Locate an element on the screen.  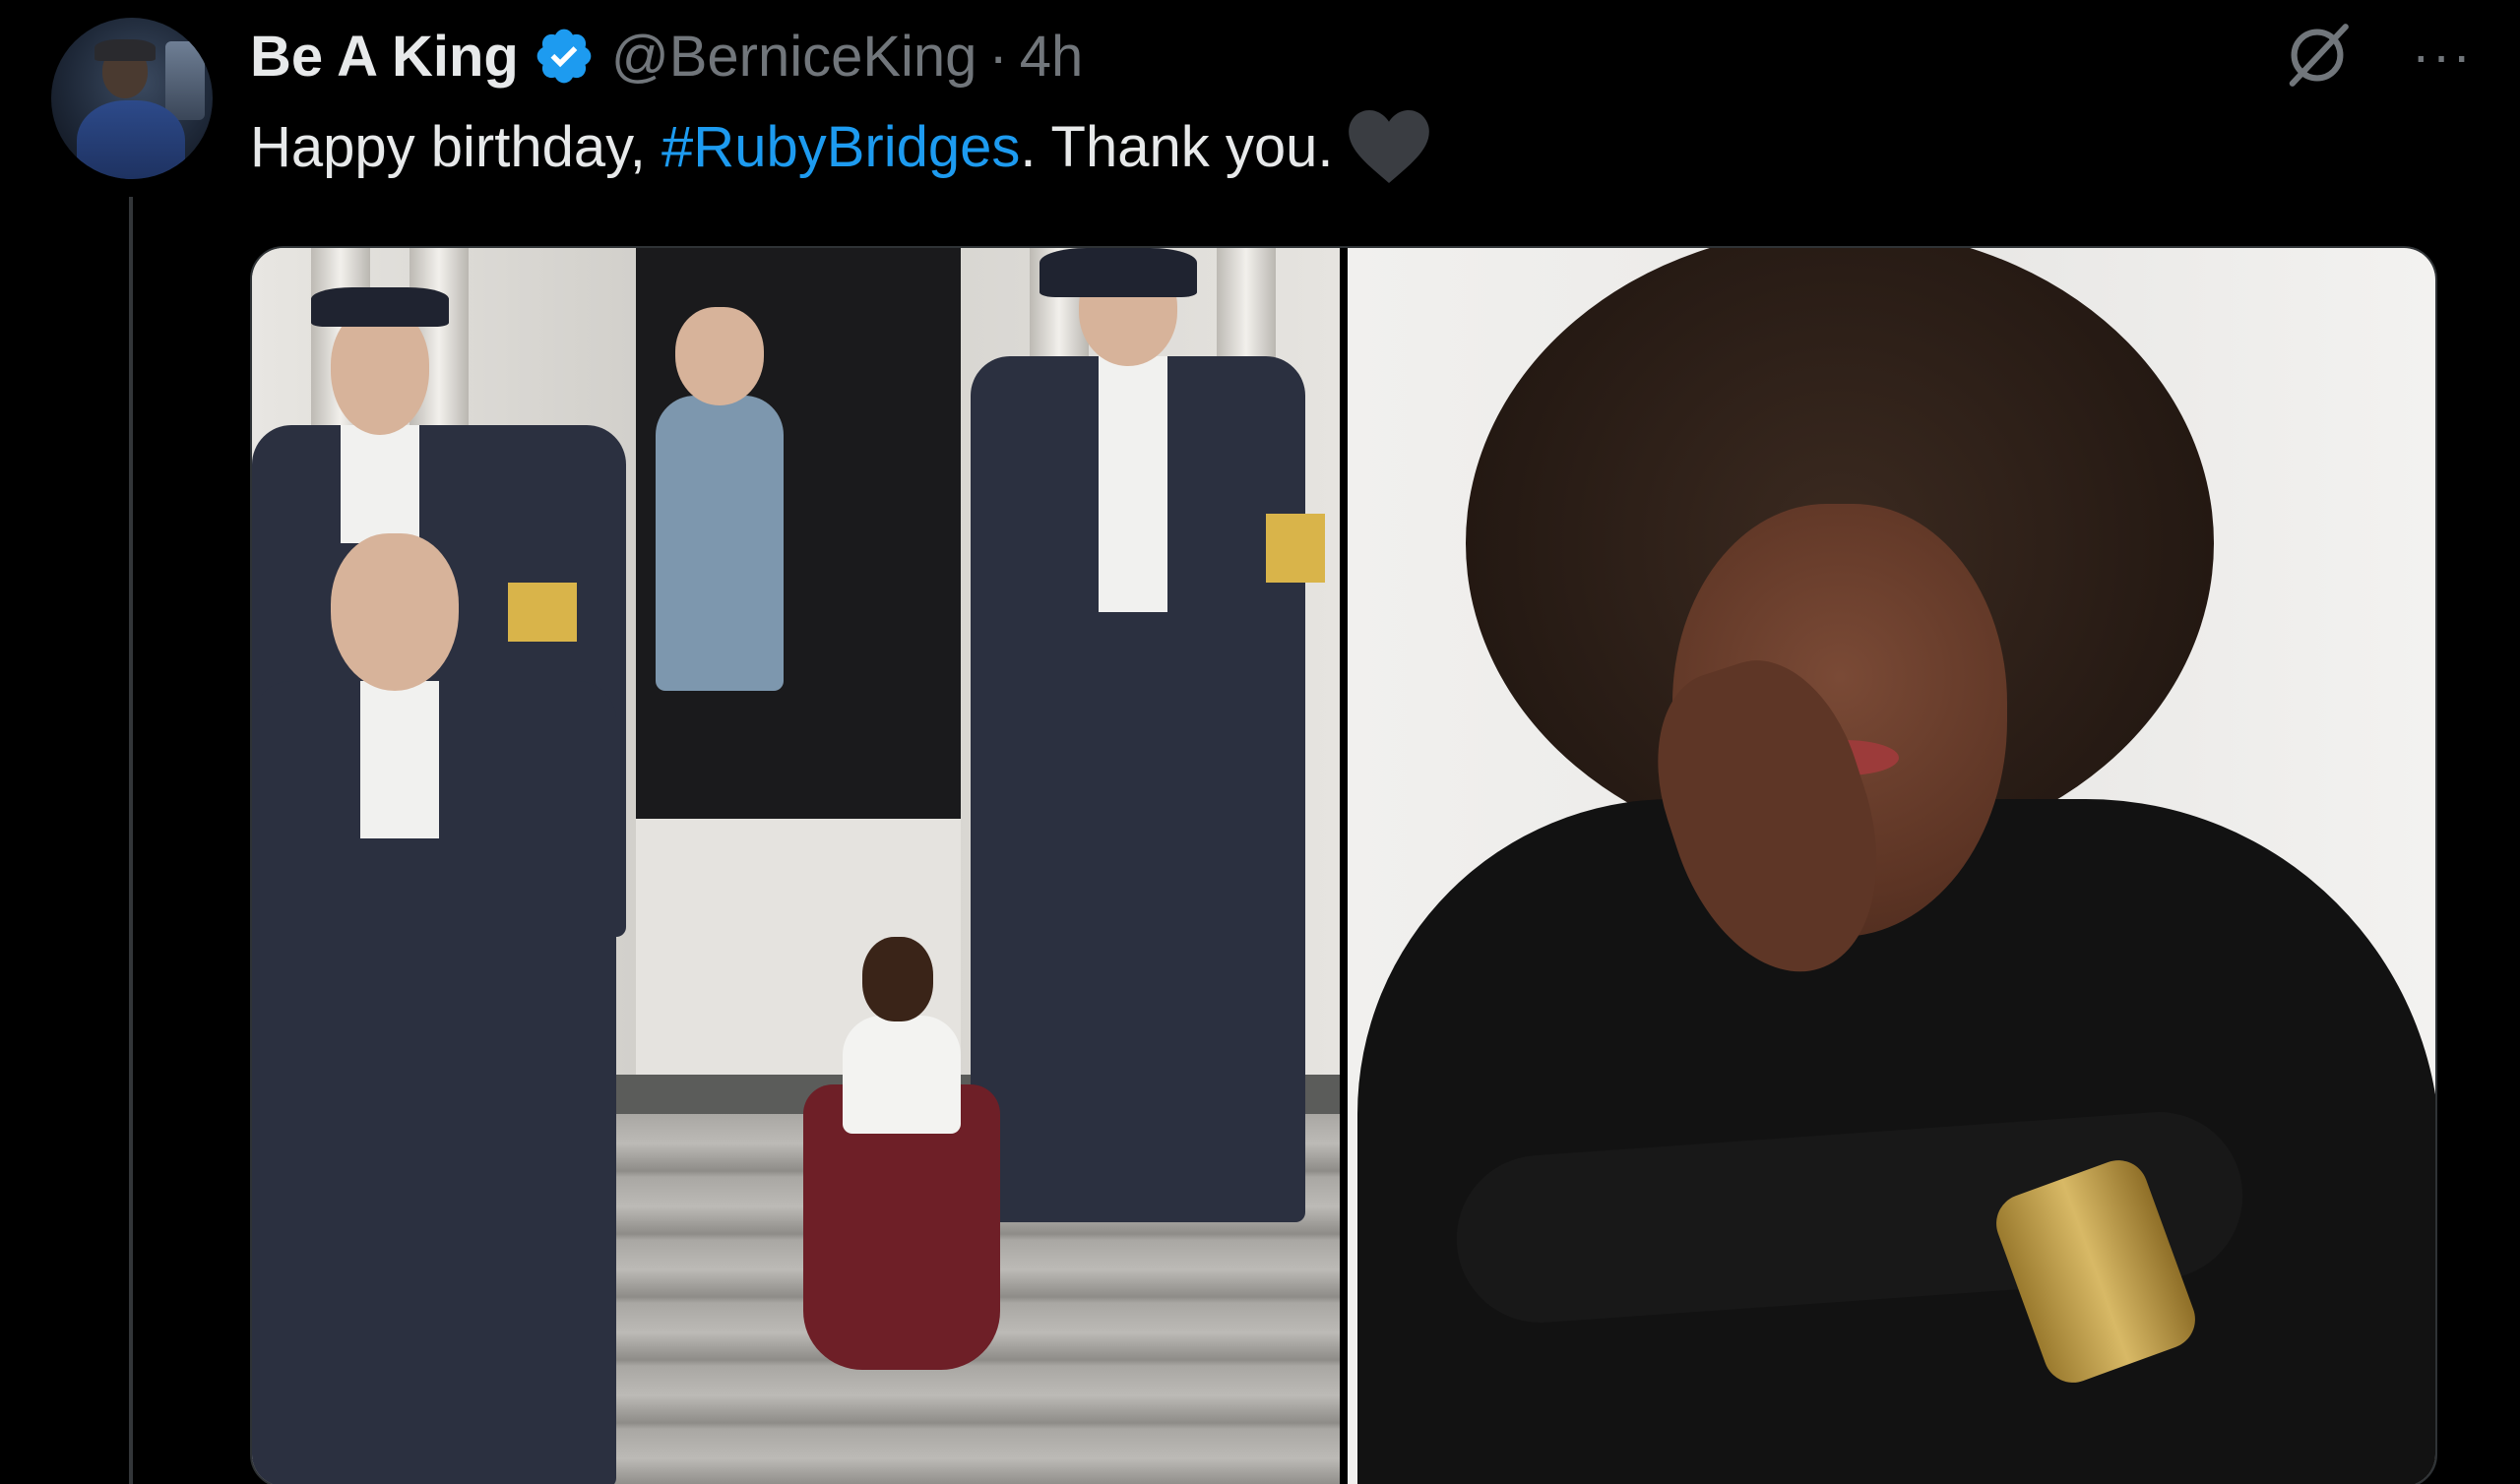
avatar is located at coordinates (132, 98).